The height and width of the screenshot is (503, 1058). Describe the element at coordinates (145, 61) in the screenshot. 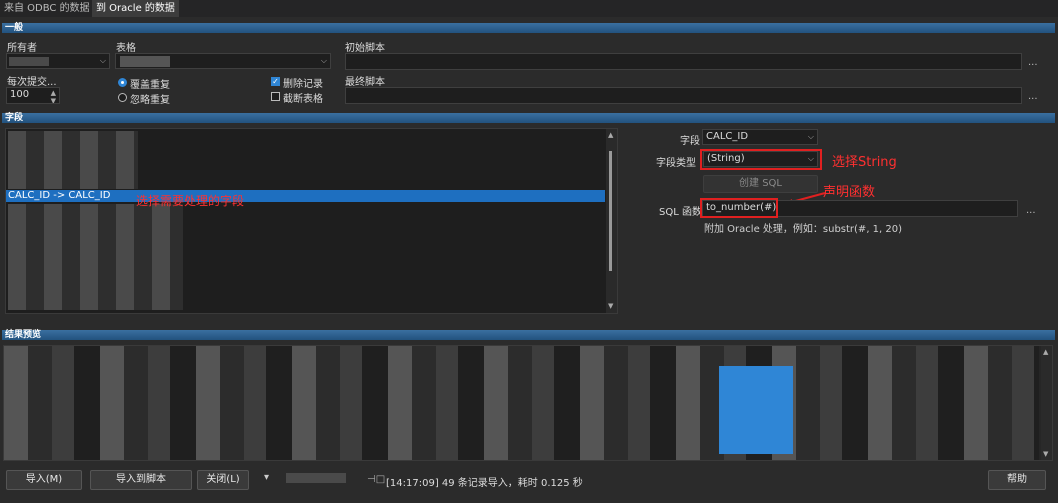

I see `table-redacted` at that location.